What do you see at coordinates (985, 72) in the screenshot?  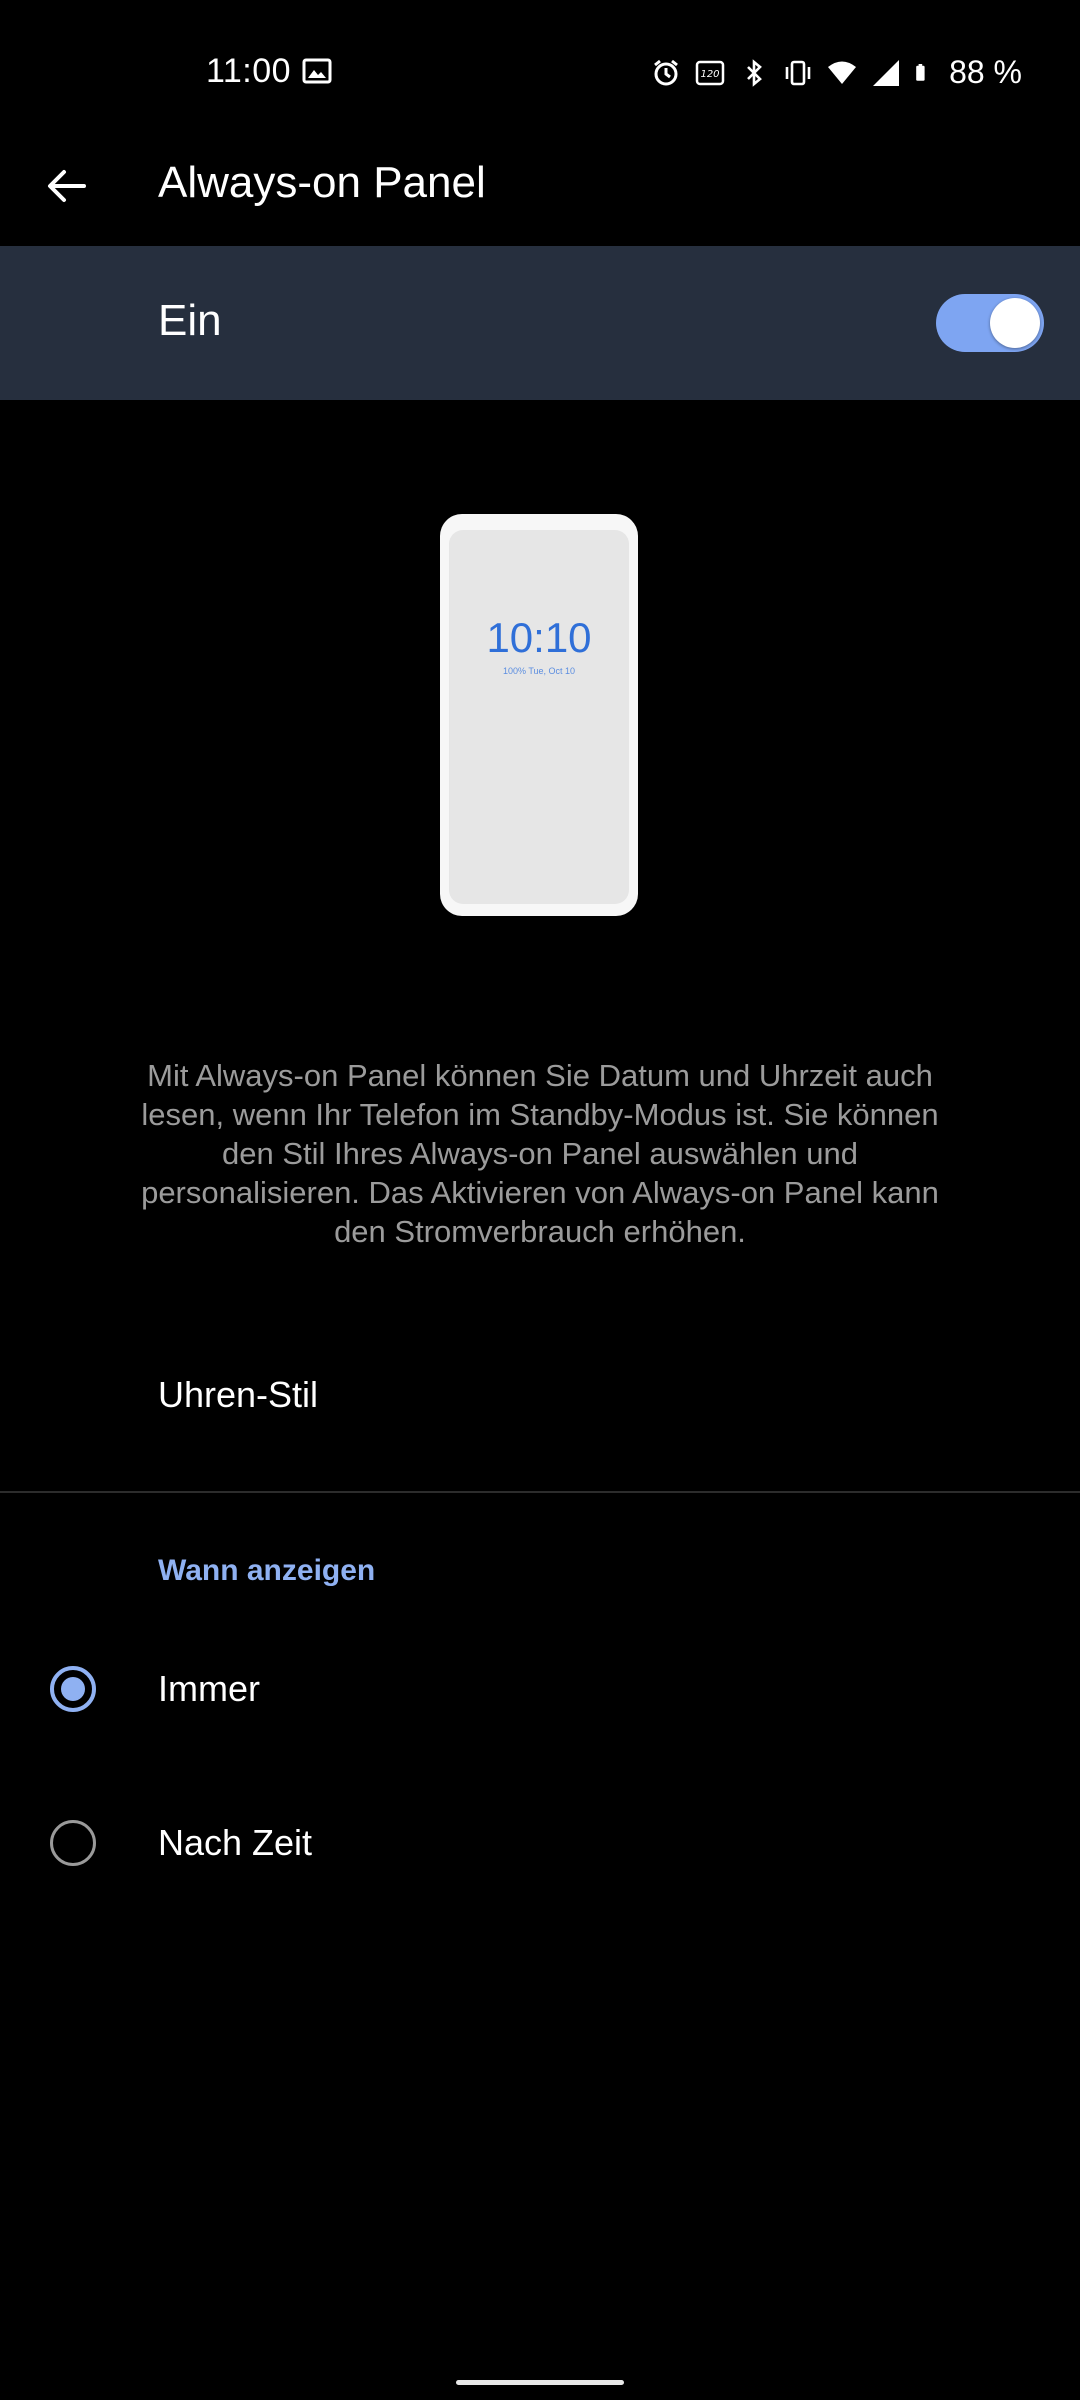 I see `battery-percentage: 88 %` at bounding box center [985, 72].